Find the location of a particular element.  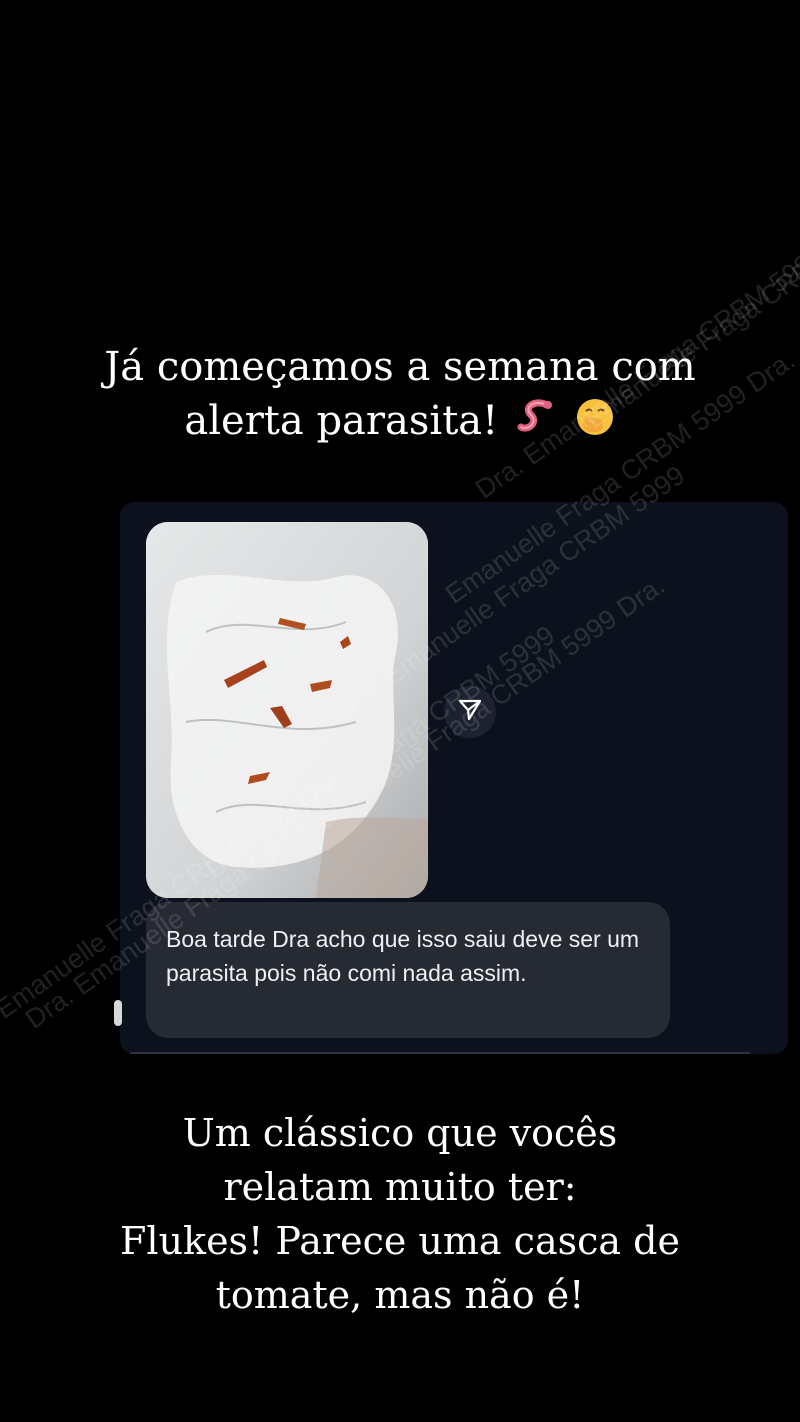

divider is located at coordinates (440, 1053).